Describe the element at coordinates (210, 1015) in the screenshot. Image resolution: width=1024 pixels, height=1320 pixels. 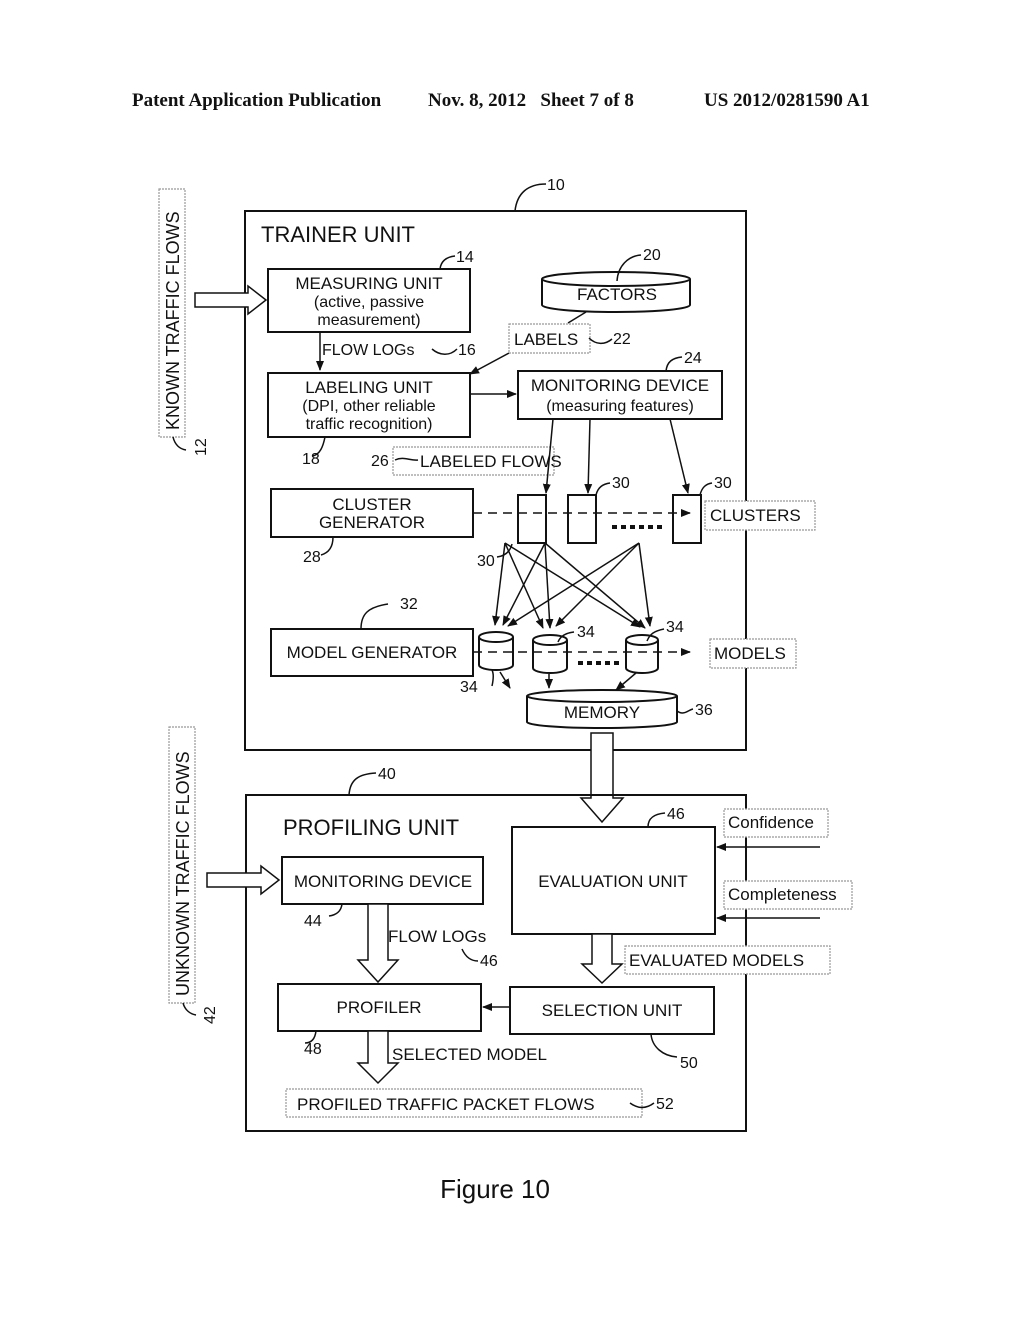
I see `ref-42: 42` at that location.